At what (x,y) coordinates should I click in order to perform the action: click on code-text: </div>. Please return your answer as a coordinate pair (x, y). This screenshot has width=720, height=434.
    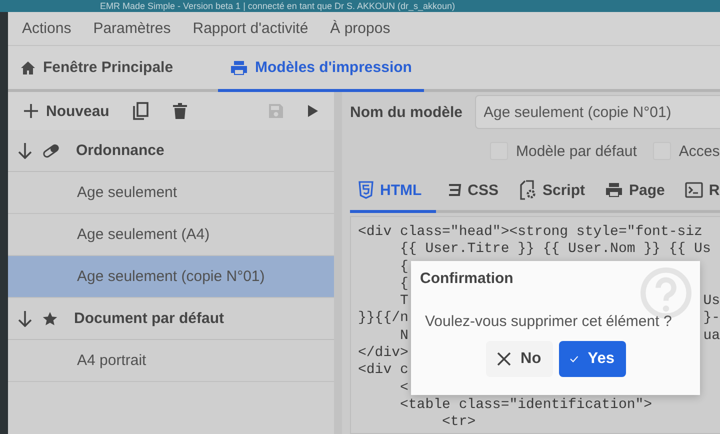
    Looking at the image, I should click on (383, 353).